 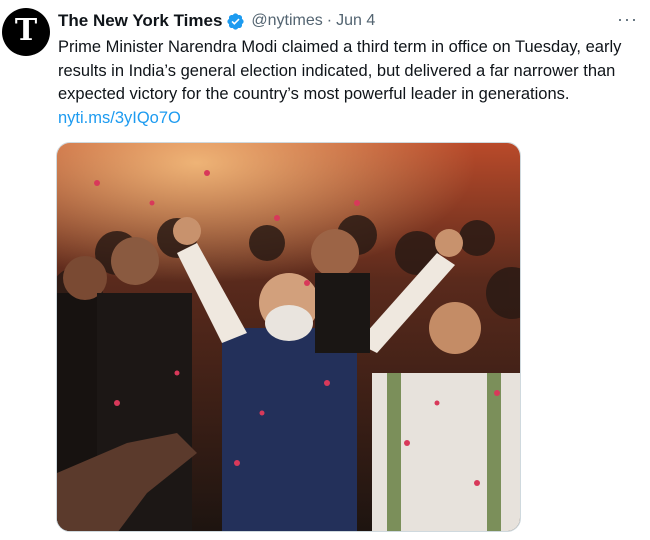 I want to click on tweet-header: The New York Times @nytimes · Jun 4, so click(x=349, y=21).